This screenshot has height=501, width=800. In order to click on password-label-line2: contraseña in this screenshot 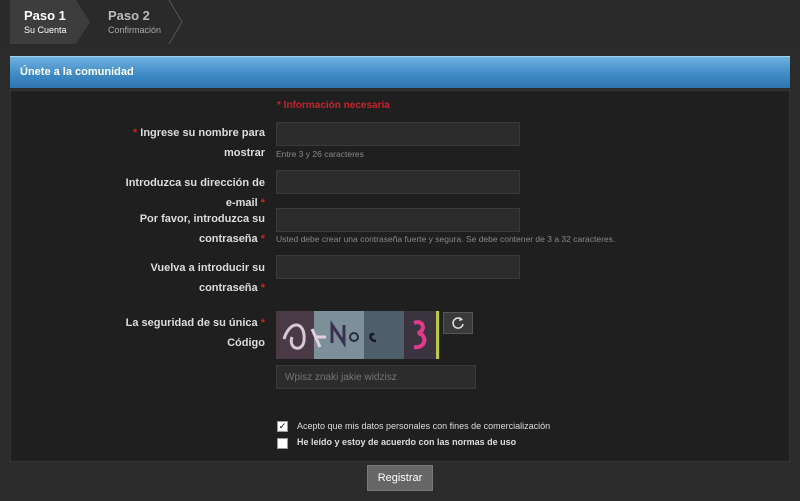, I will do `click(228, 239)`.